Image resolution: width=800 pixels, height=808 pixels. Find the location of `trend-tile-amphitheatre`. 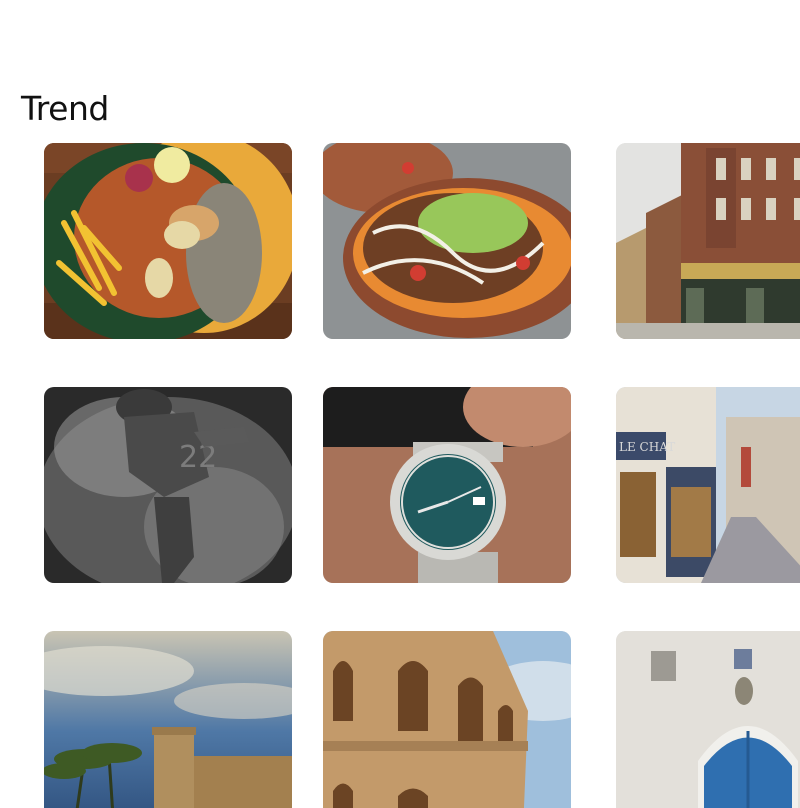

trend-tile-amphitheatre is located at coordinates (447, 719).